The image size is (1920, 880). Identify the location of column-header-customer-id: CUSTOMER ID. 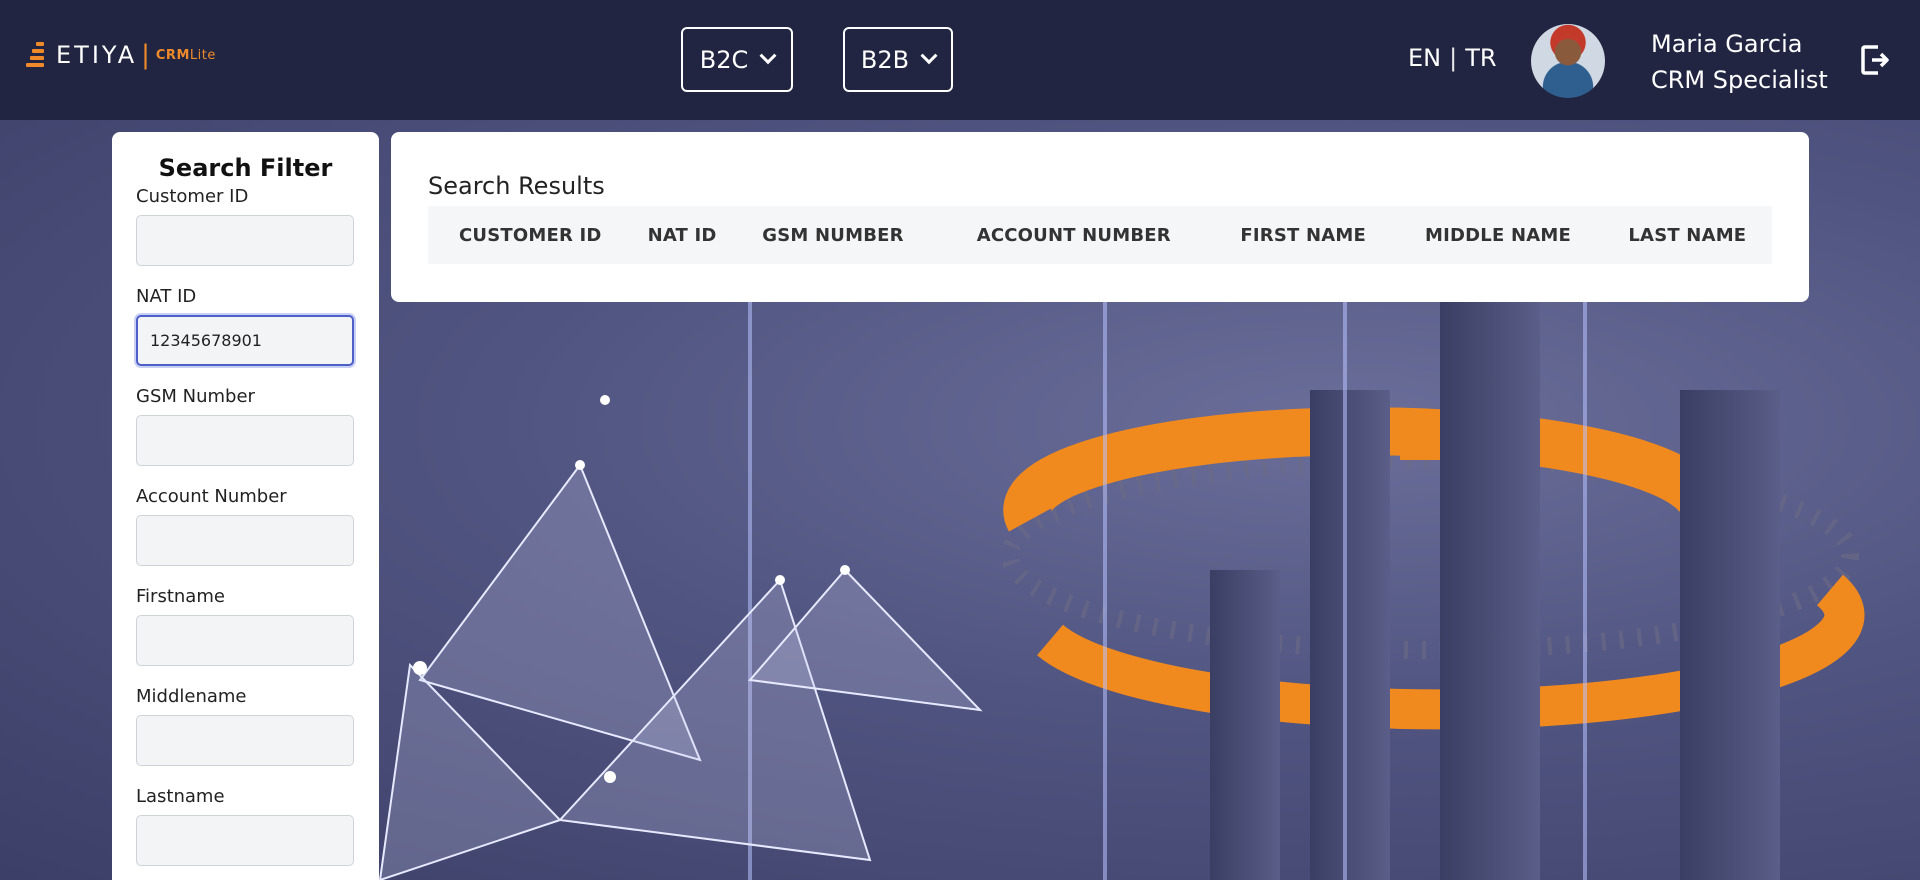
(530, 235).